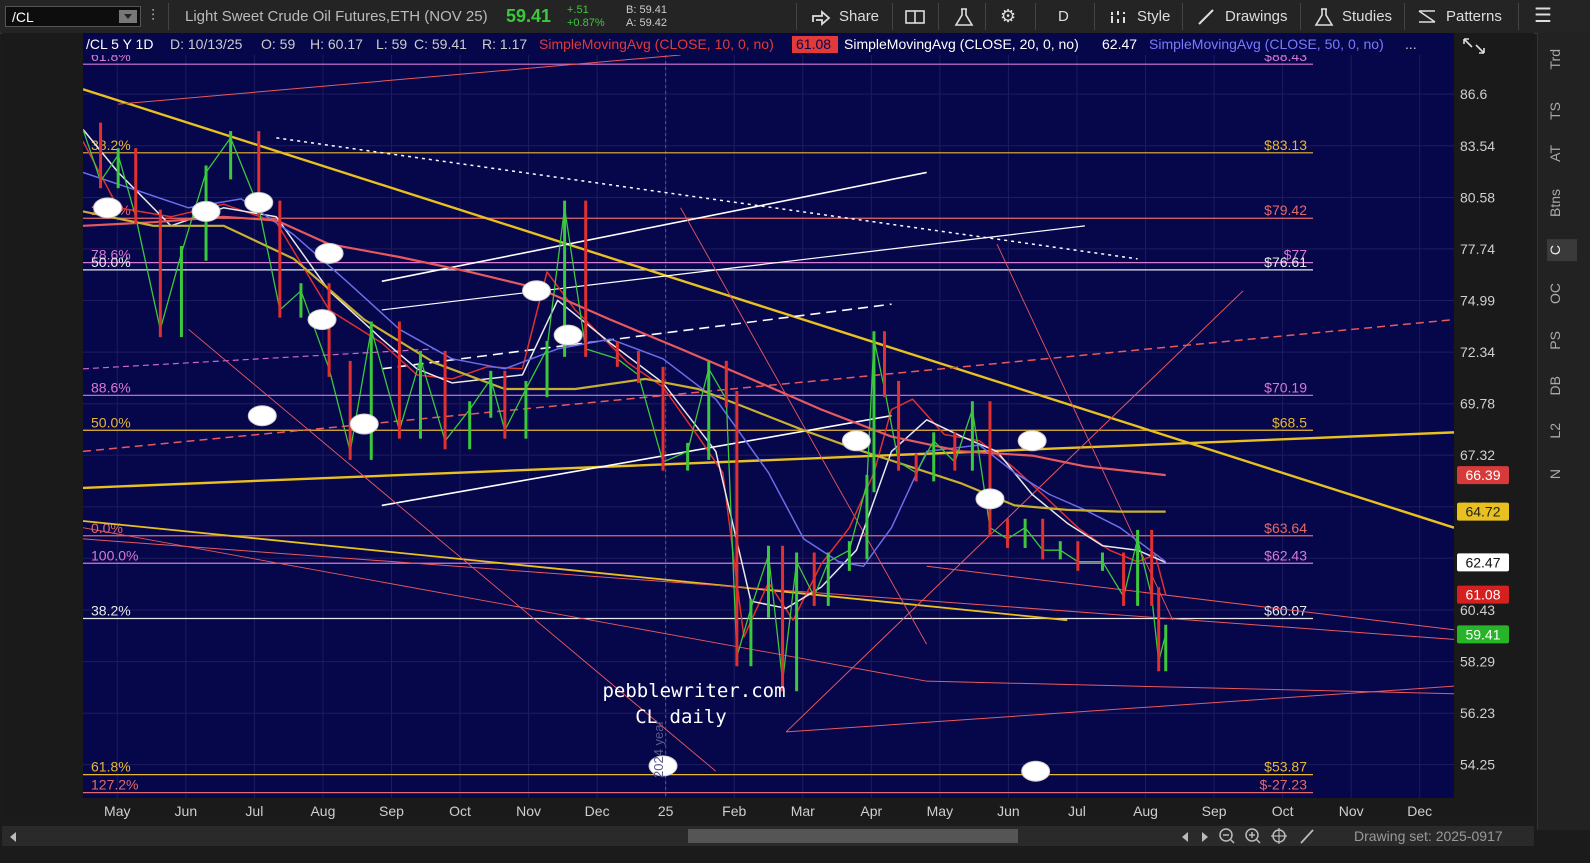  I want to click on zoom-in-icon, so click(1253, 836).